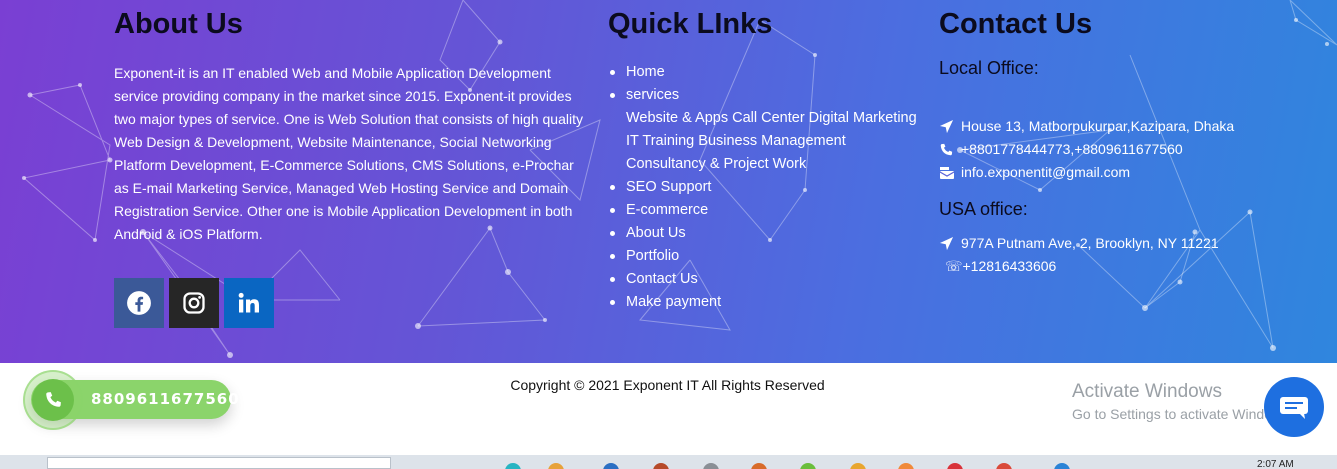 The width and height of the screenshot is (1337, 469). Describe the element at coordinates (769, 233) in the screenshot. I see `link-about-us: About Us` at that location.